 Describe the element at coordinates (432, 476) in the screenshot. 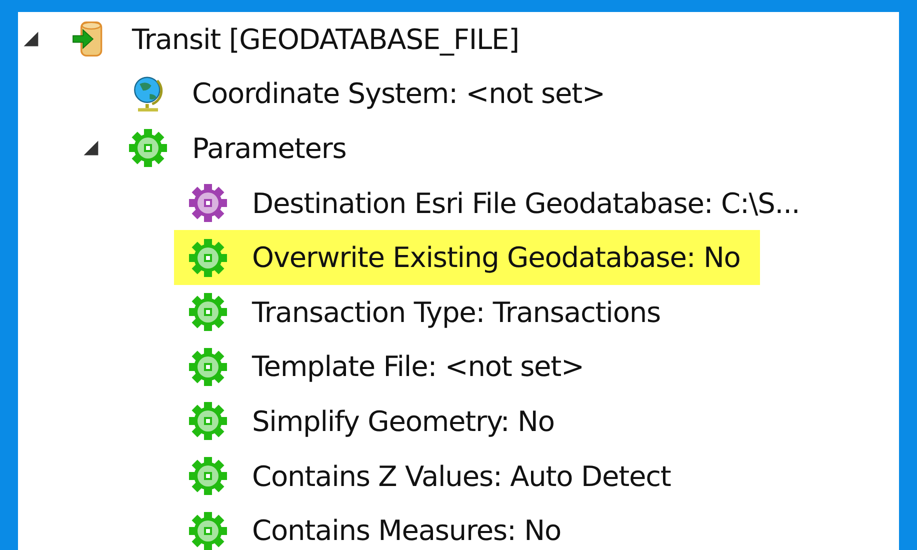

I see `tree-item: Contains Z Values: Auto Detect` at that location.